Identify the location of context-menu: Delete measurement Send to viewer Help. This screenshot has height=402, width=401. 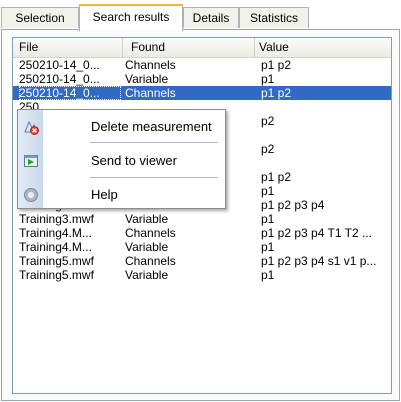
(121, 159).